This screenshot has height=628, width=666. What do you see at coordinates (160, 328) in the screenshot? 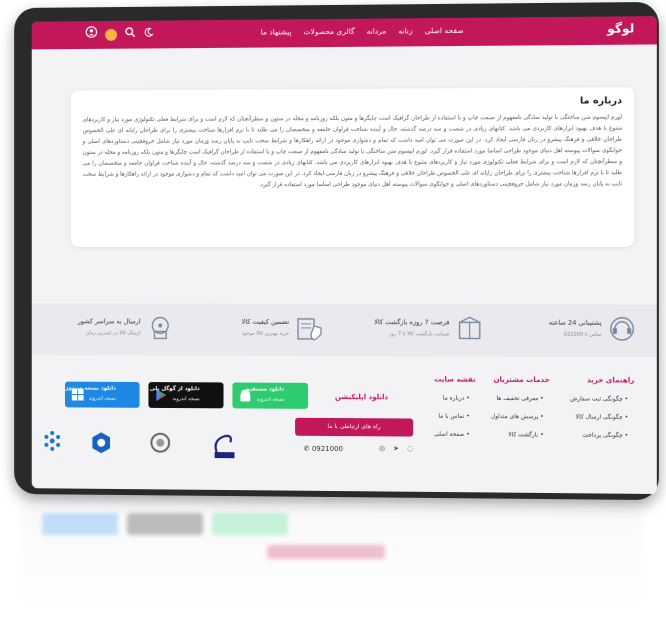
I see `delivery-icon` at bounding box center [160, 328].